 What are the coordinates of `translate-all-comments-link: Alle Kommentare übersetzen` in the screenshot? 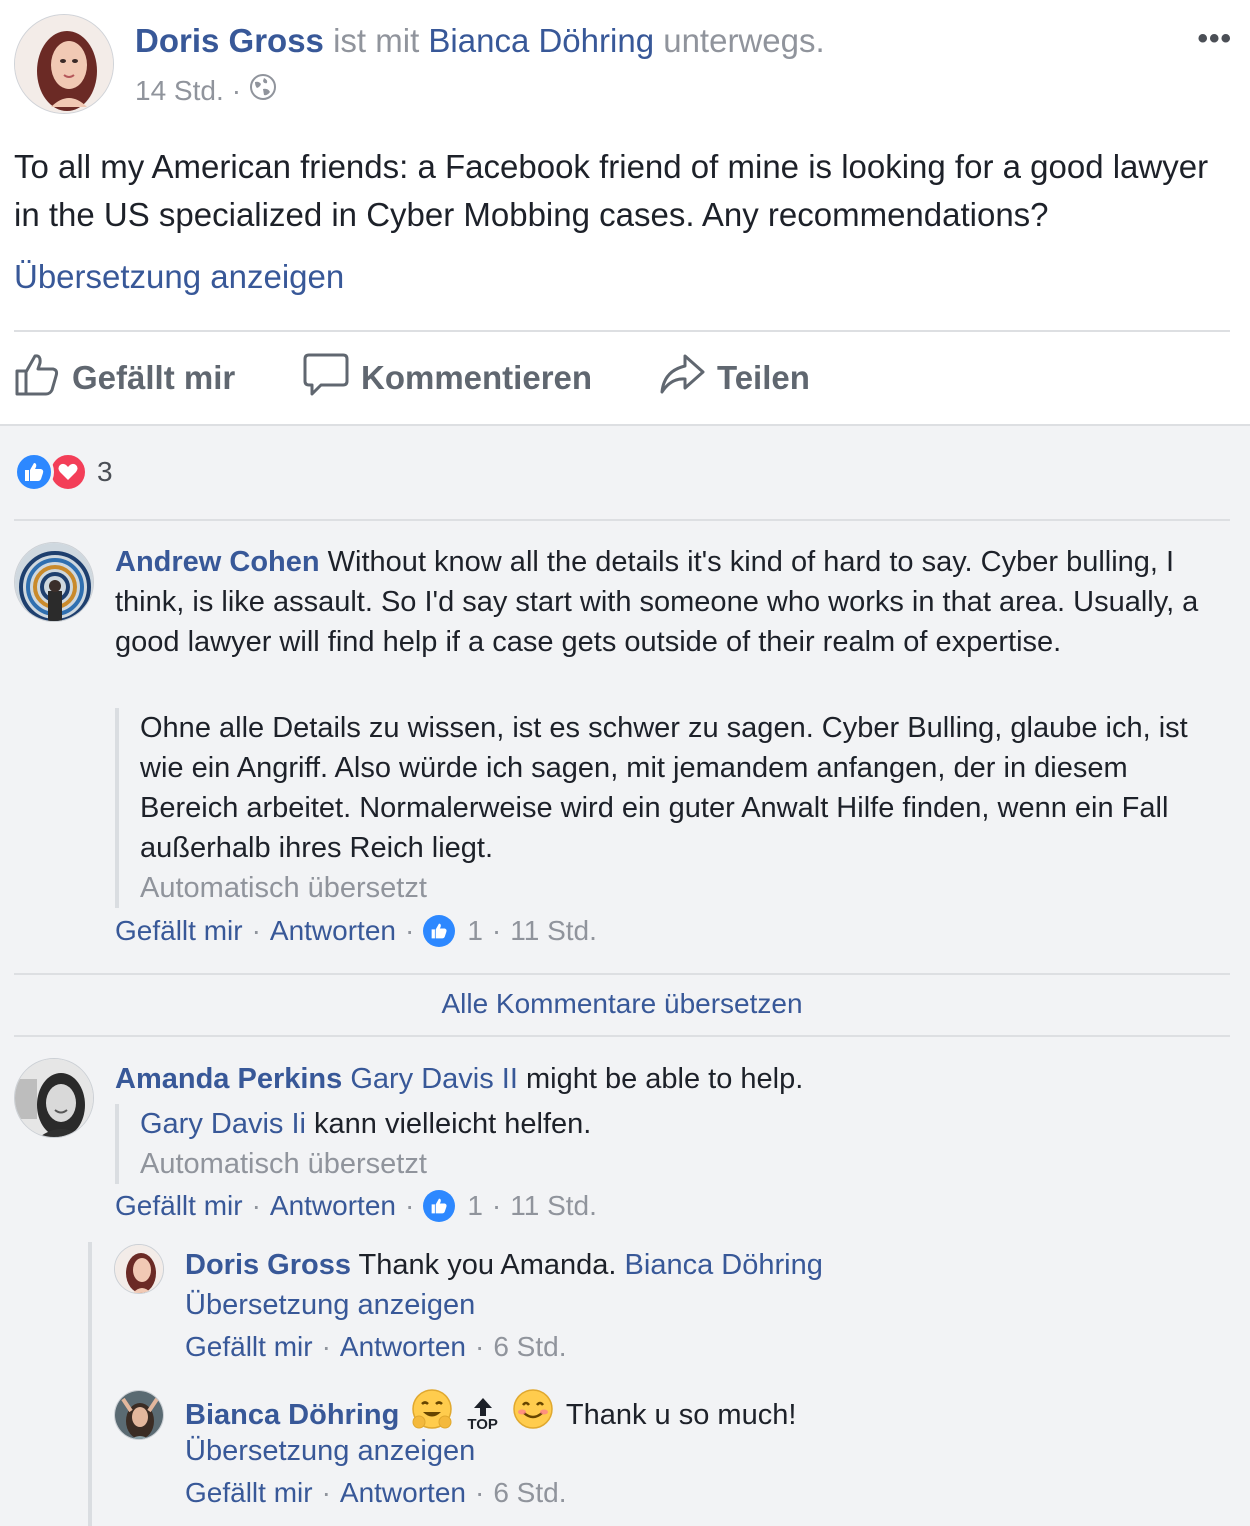 It's located at (622, 1004).